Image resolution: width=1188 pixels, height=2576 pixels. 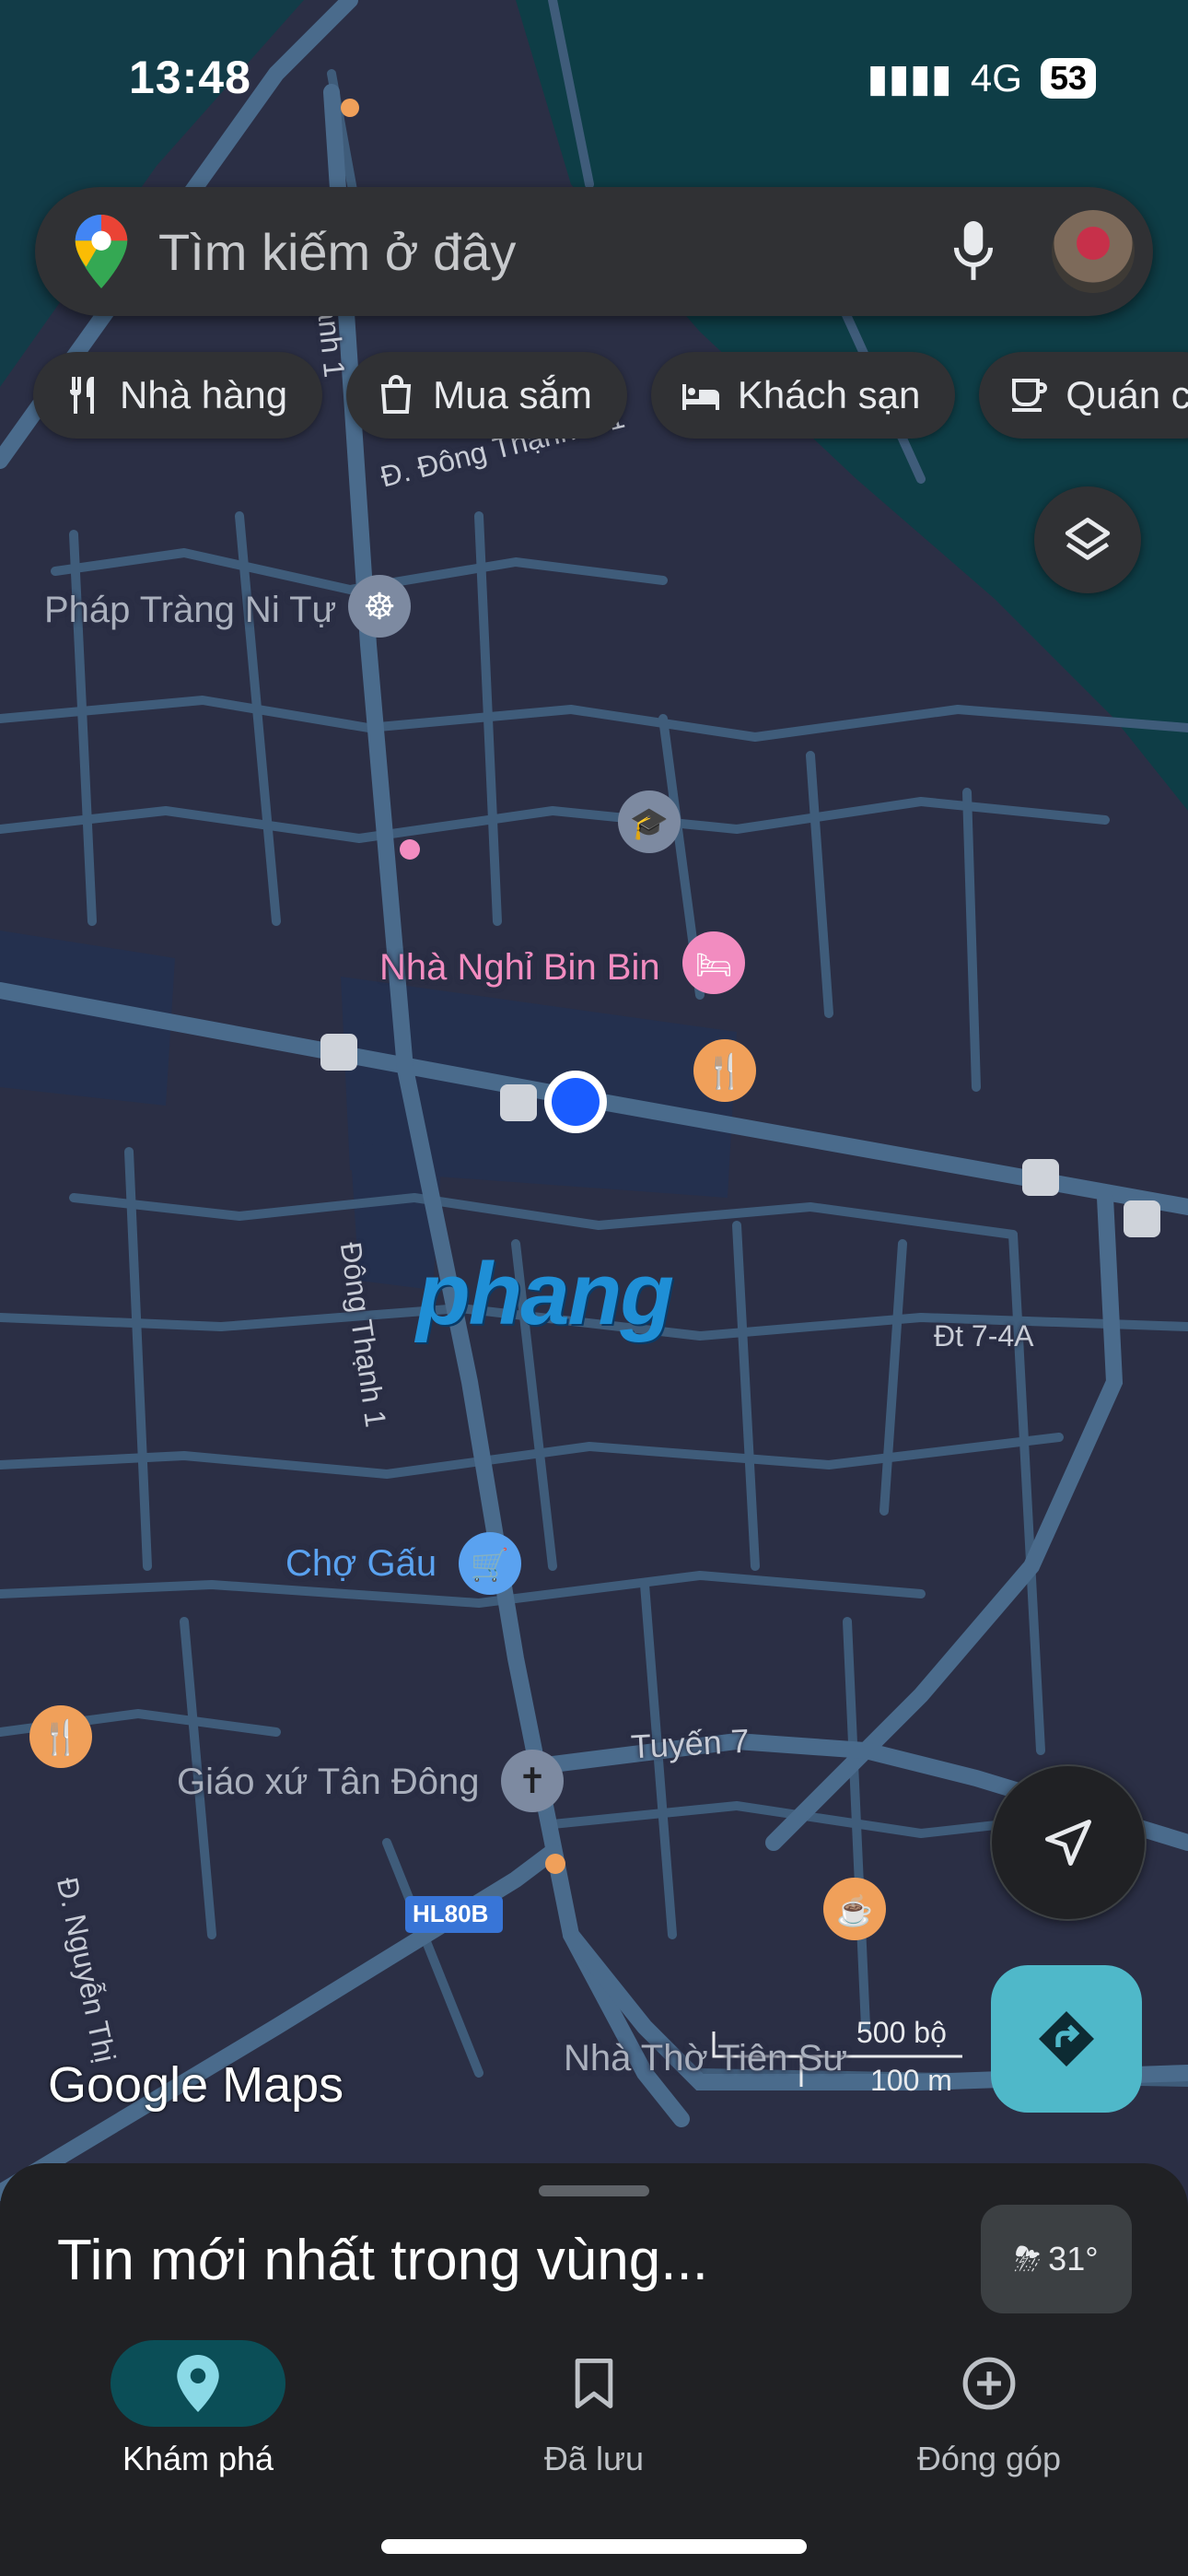 I want to click on my-location-button, so click(x=1068, y=1842).